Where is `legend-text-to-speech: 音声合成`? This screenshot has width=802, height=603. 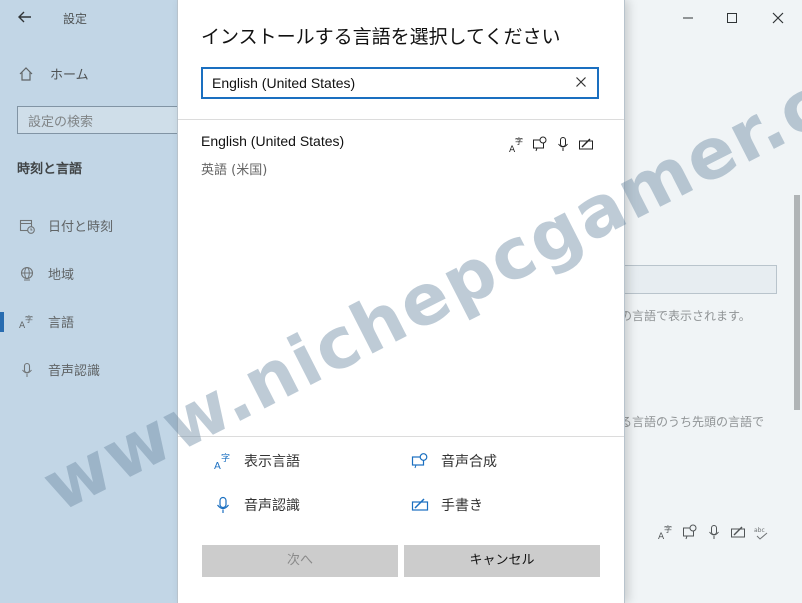
legend-text-to-speech: 音声合成 is located at coordinates (454, 461).